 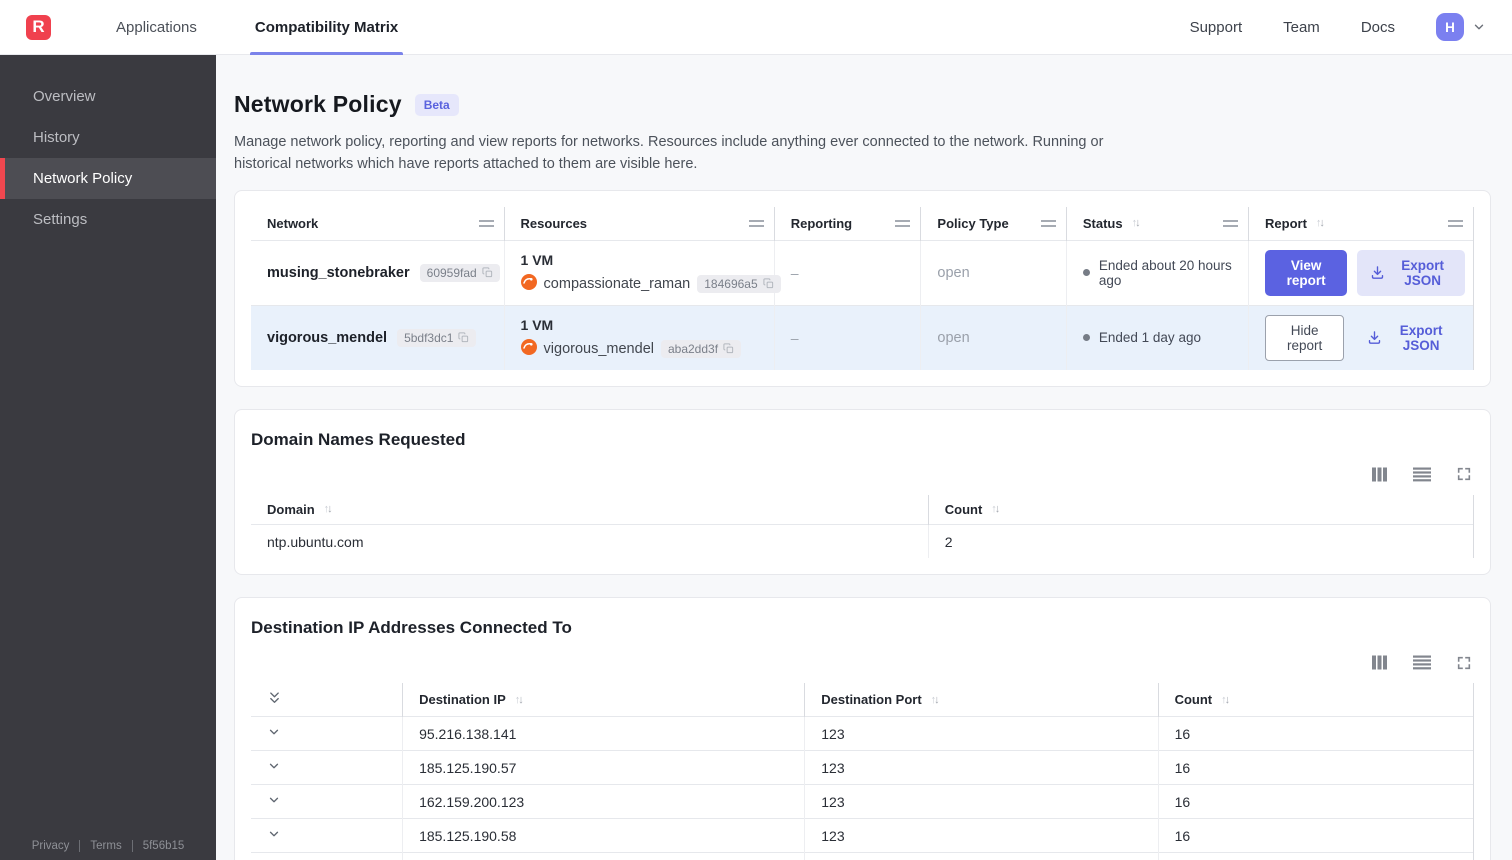 I want to click on destination-ip-value: 185.125.190.58, so click(x=604, y=835).